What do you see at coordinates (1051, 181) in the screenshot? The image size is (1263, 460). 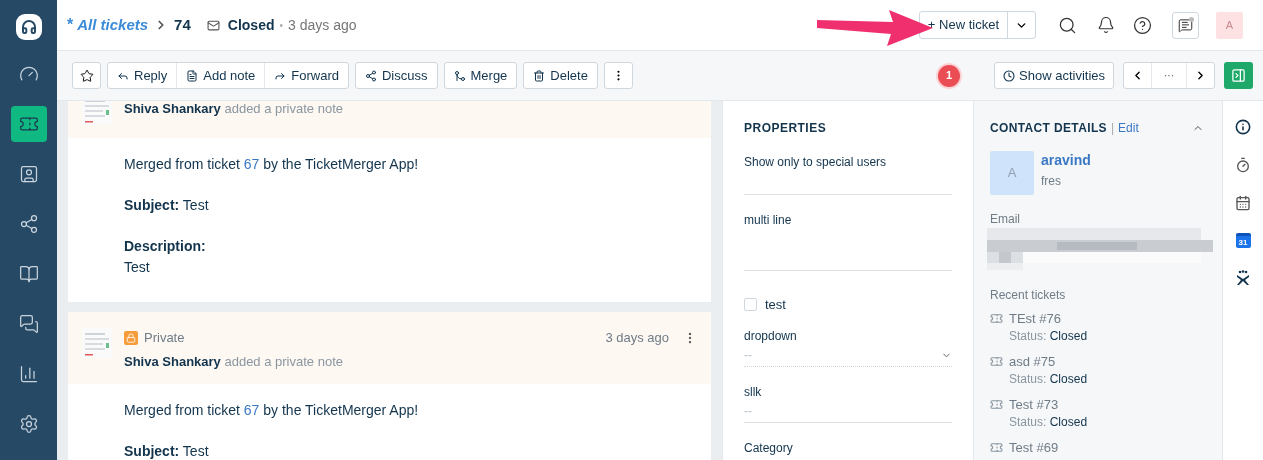 I see `contact-company: fres` at bounding box center [1051, 181].